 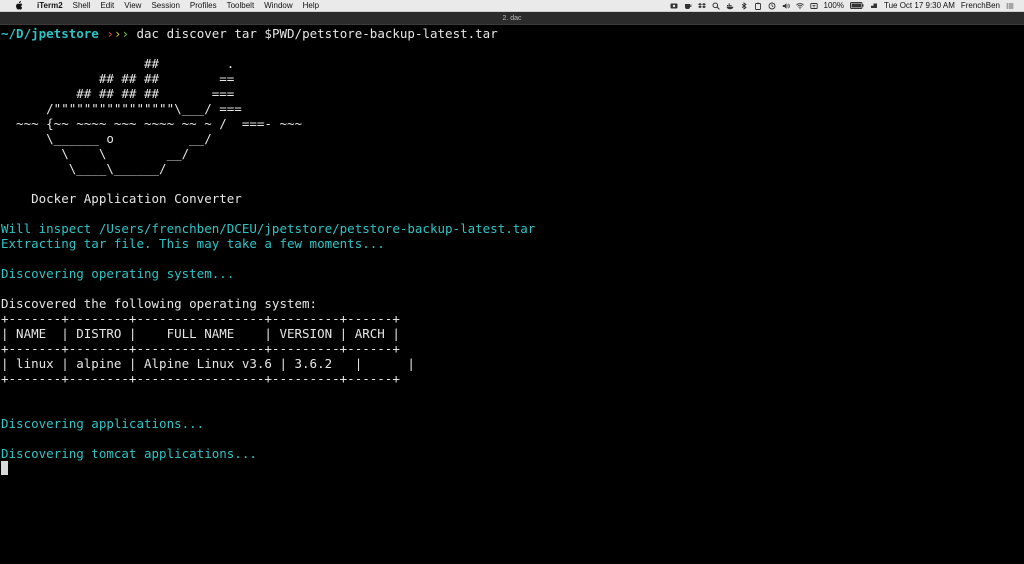 What do you see at coordinates (82, 6) in the screenshot?
I see `menu-shell: Shell` at bounding box center [82, 6].